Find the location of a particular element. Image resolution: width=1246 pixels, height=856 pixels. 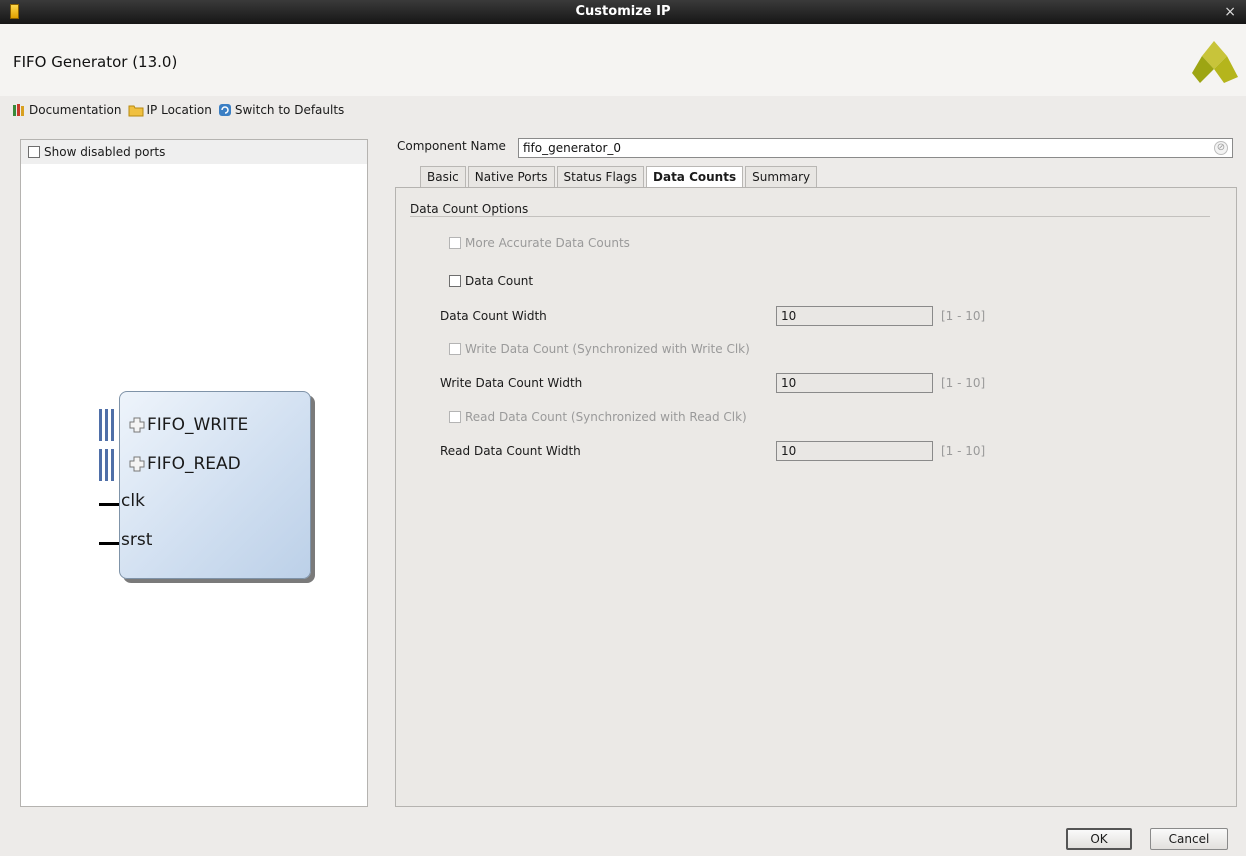

port-clk: clk is located at coordinates (133, 501).